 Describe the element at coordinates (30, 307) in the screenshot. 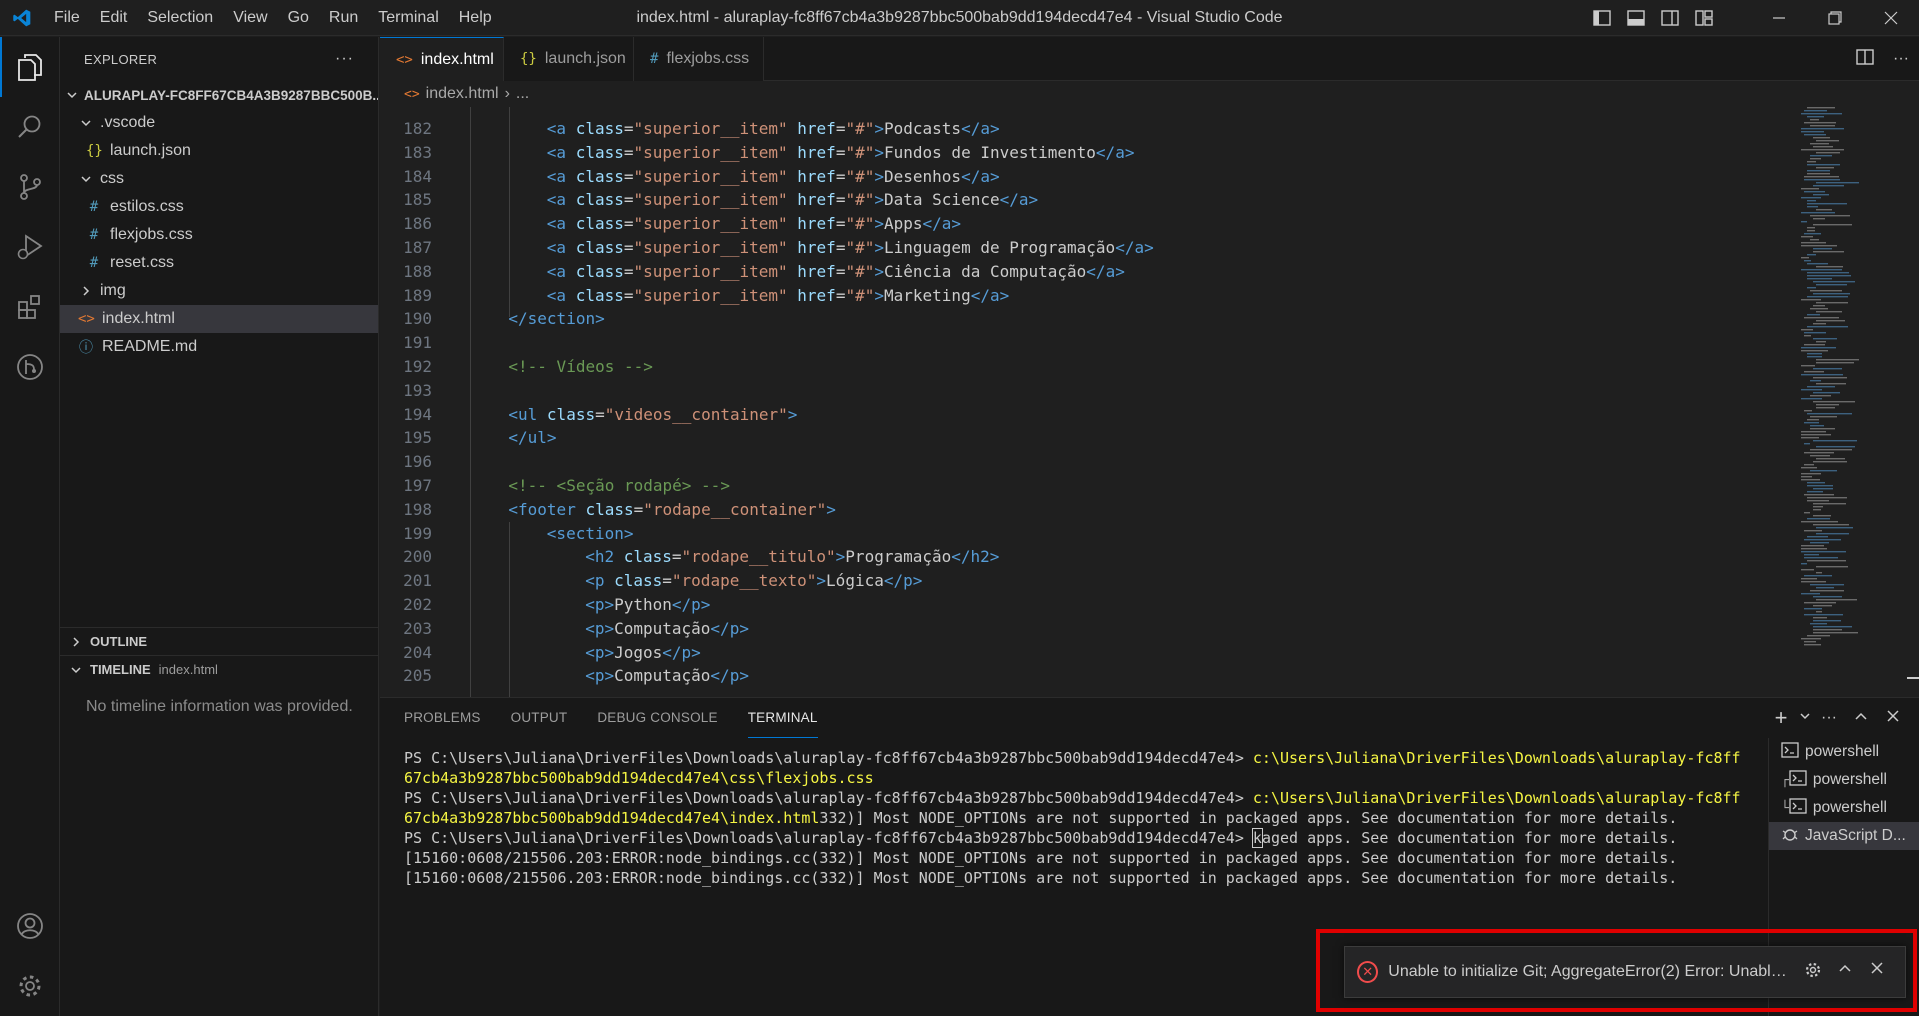

I see `extensions-icon` at that location.